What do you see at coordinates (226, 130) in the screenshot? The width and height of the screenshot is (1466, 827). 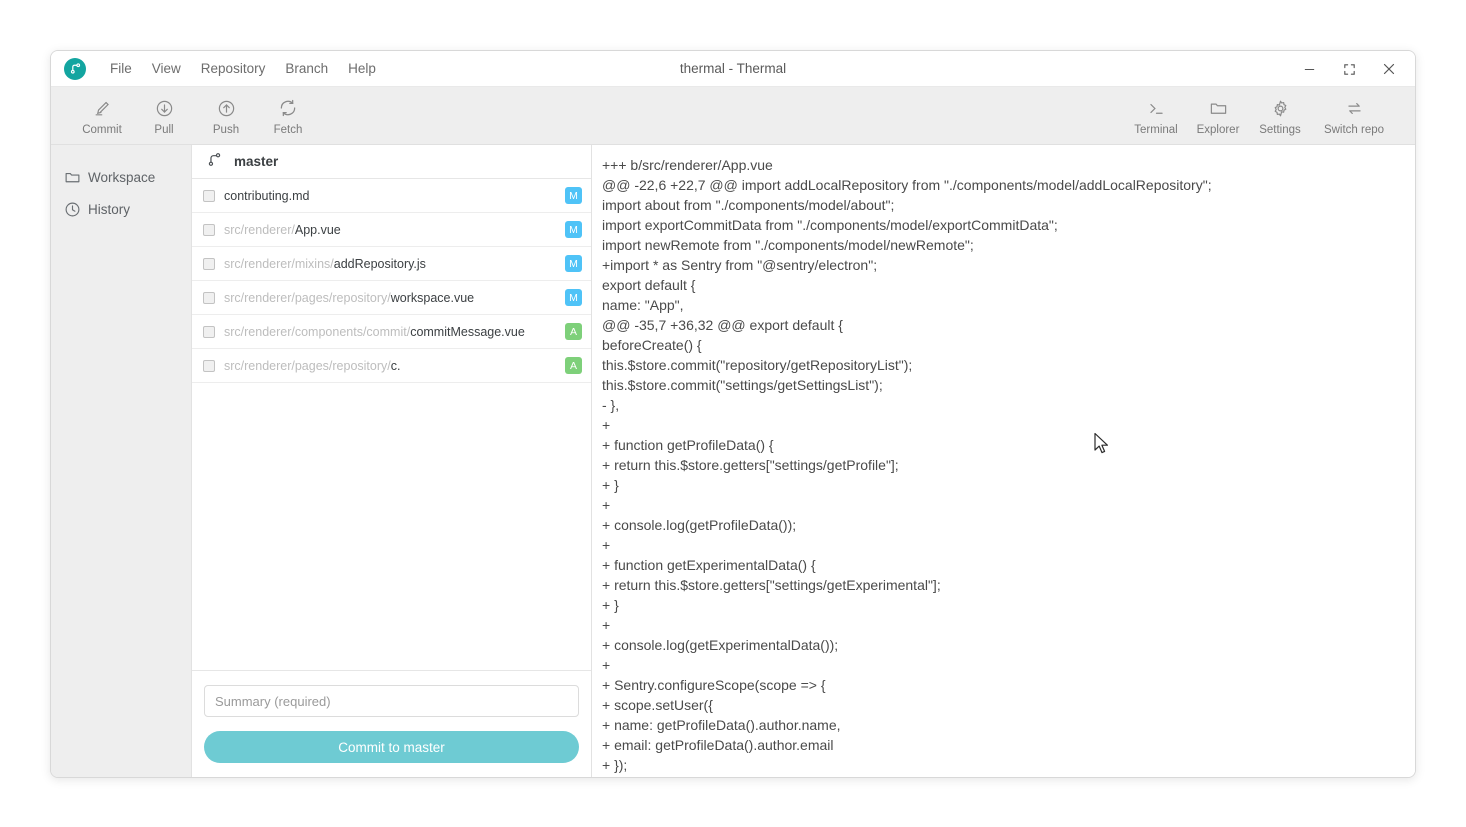 I see `push-toolbar-label: Push` at bounding box center [226, 130].